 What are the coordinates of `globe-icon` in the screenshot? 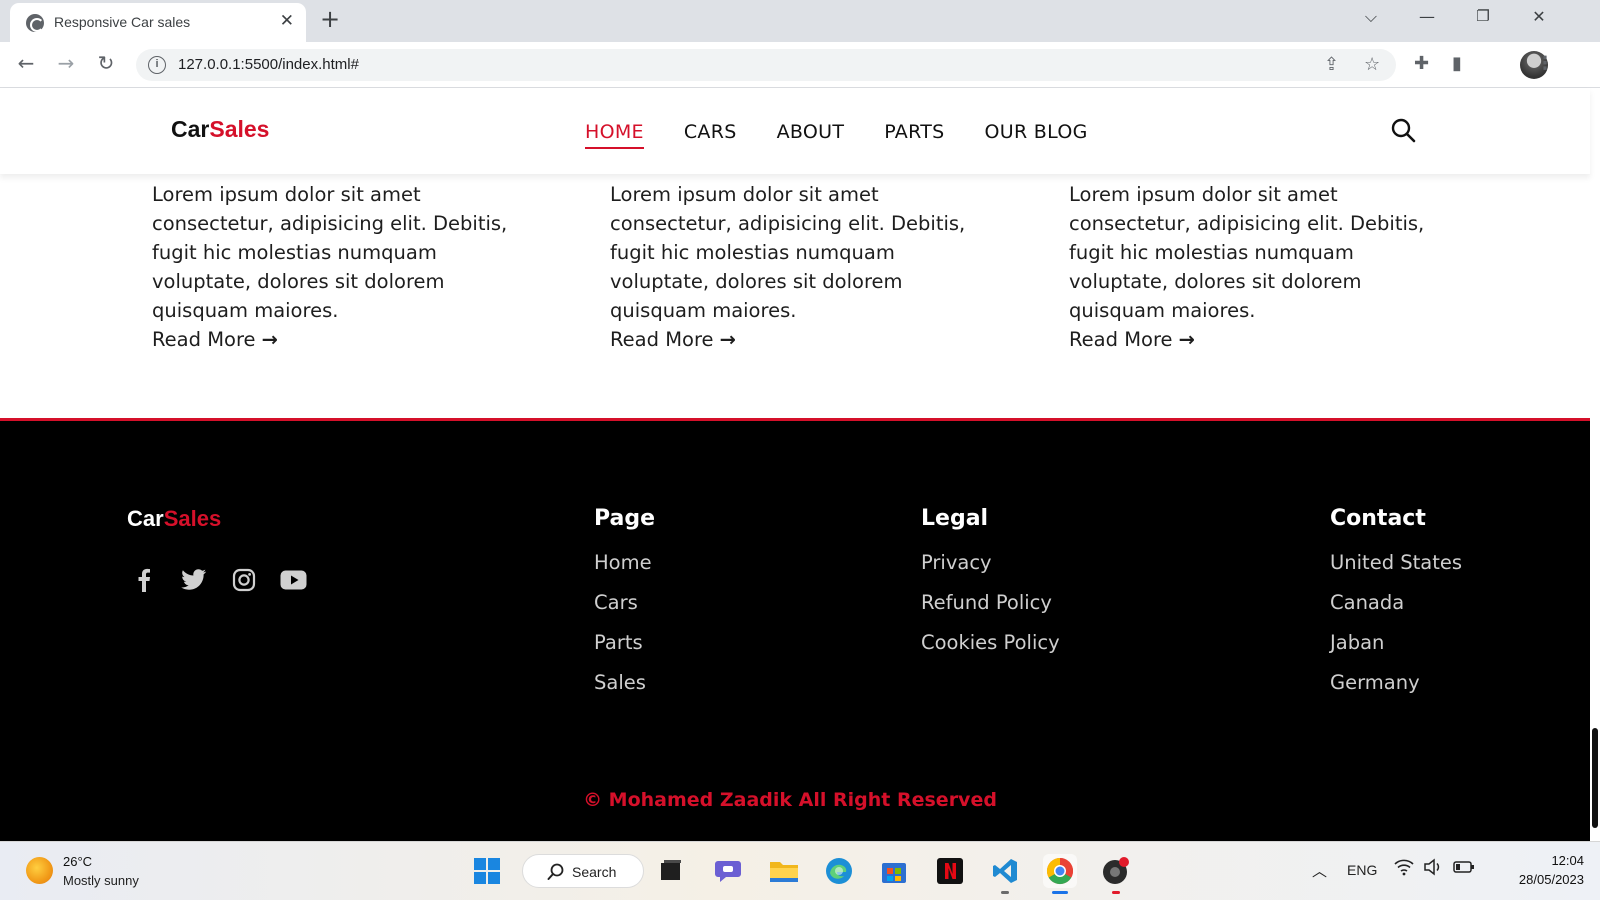 It's located at (35, 23).